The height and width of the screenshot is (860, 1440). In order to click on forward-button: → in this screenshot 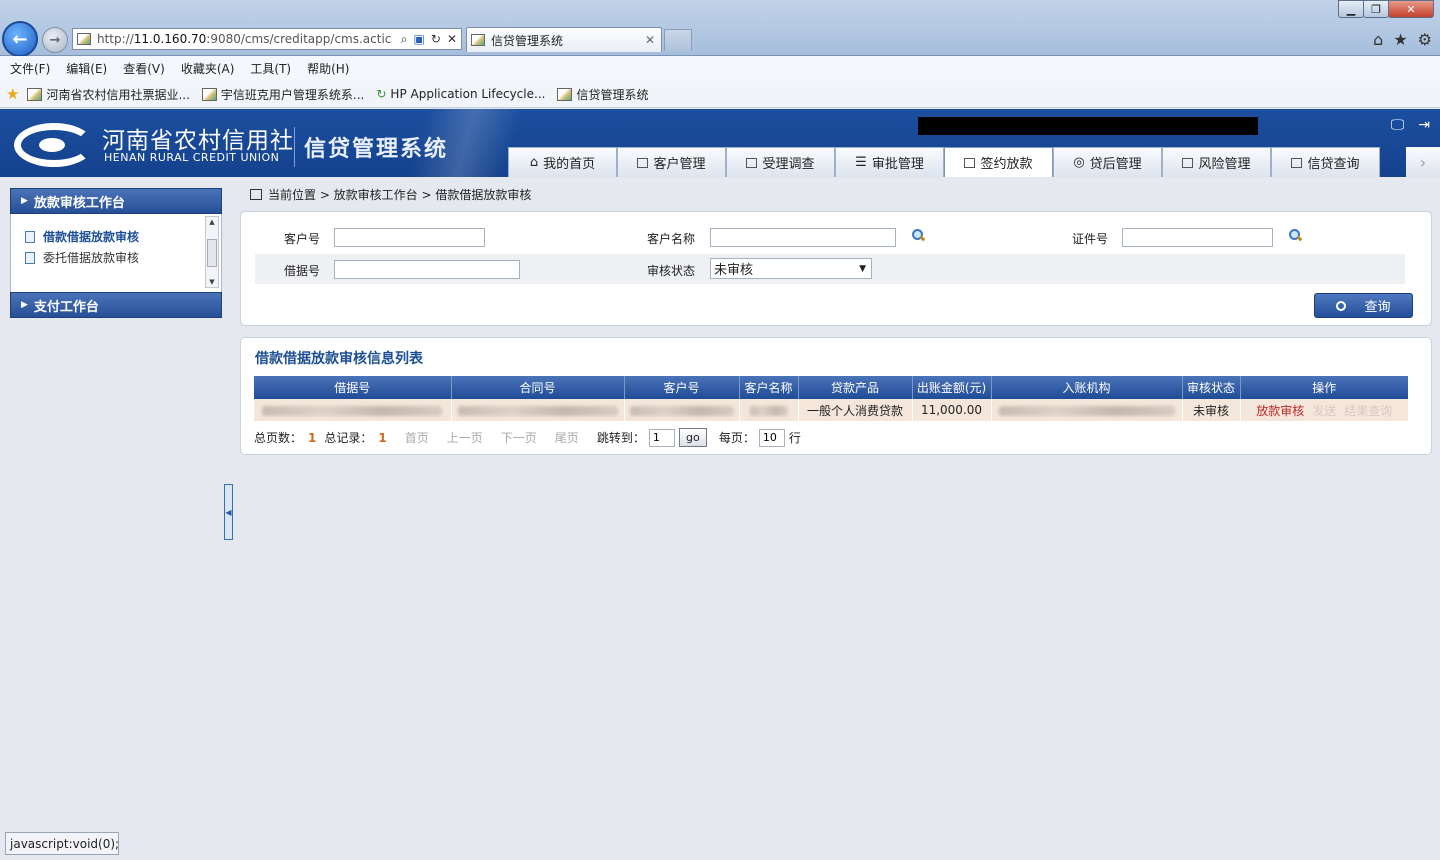, I will do `click(55, 40)`.